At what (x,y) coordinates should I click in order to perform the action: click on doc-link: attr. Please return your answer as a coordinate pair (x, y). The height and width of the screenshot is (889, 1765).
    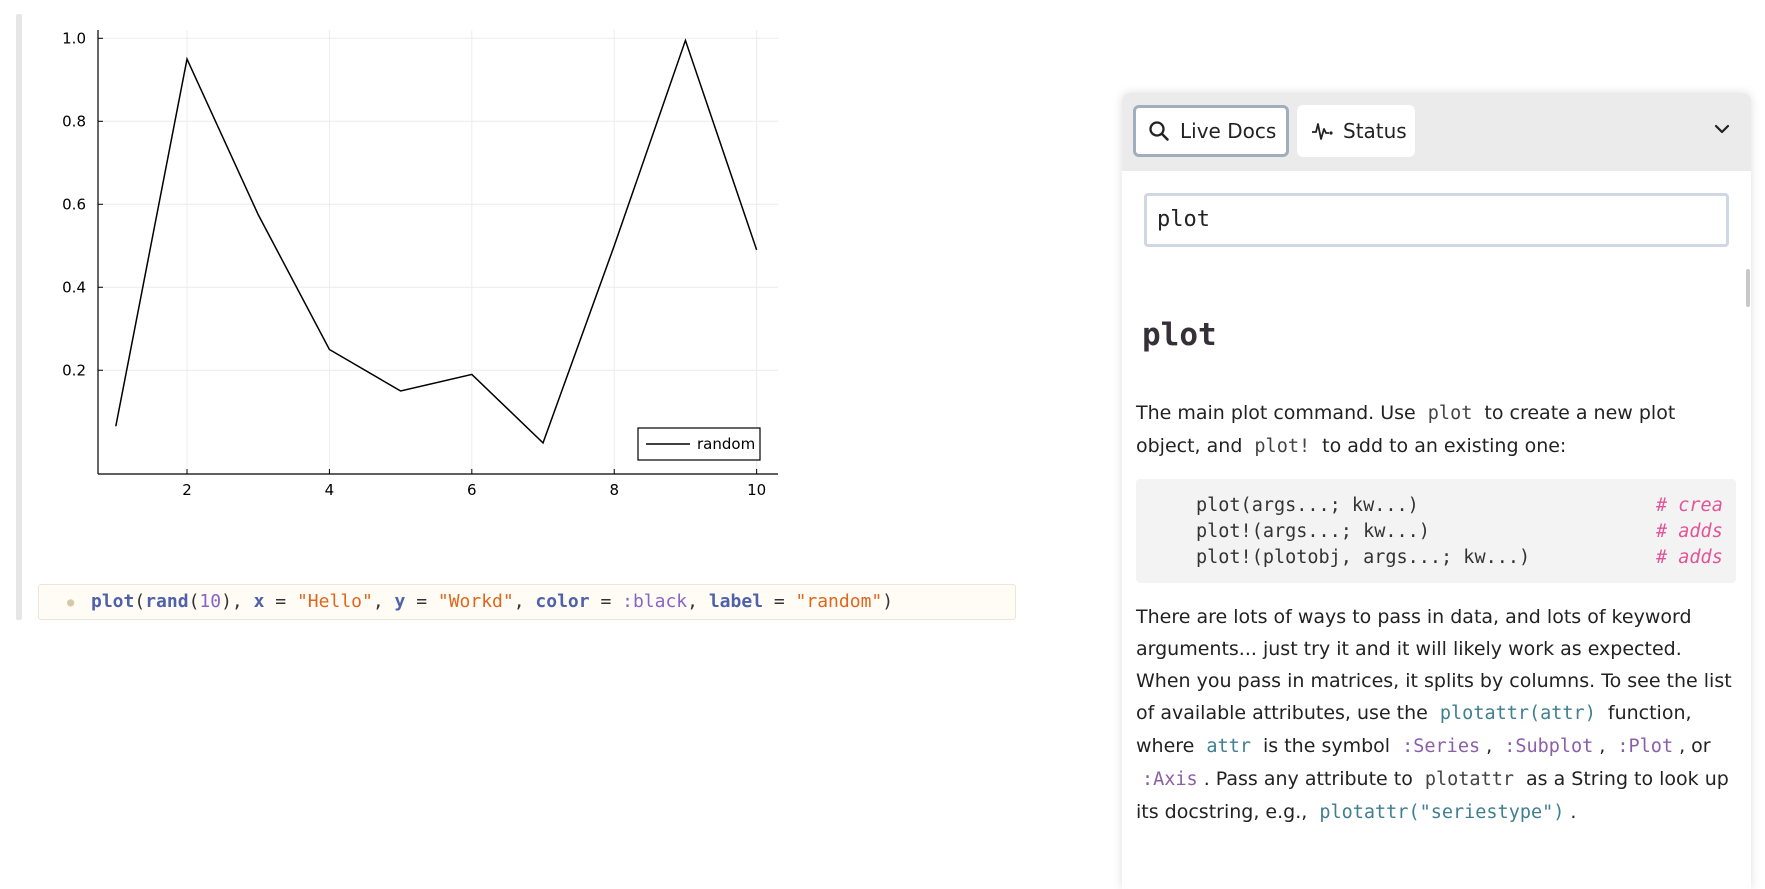
    Looking at the image, I should click on (1228, 746).